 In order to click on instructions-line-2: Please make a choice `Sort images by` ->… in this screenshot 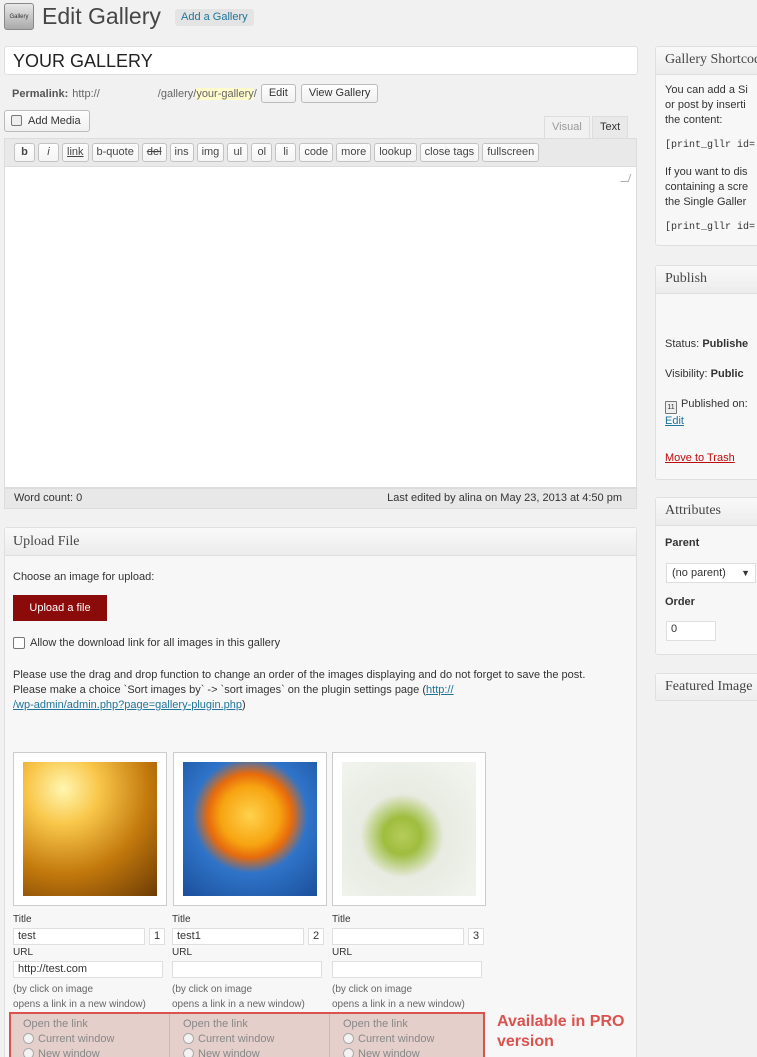, I will do `click(313, 690)`.